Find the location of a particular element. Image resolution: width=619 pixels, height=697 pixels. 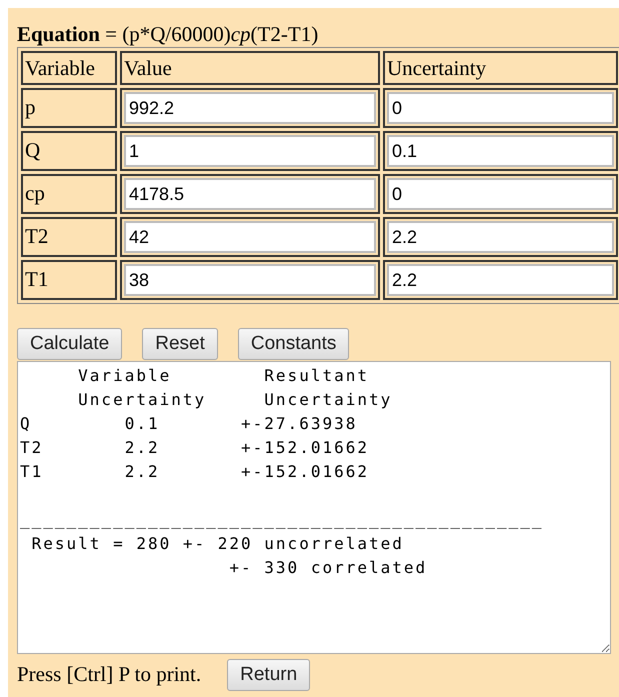

variable-cell: p is located at coordinates (69, 108).